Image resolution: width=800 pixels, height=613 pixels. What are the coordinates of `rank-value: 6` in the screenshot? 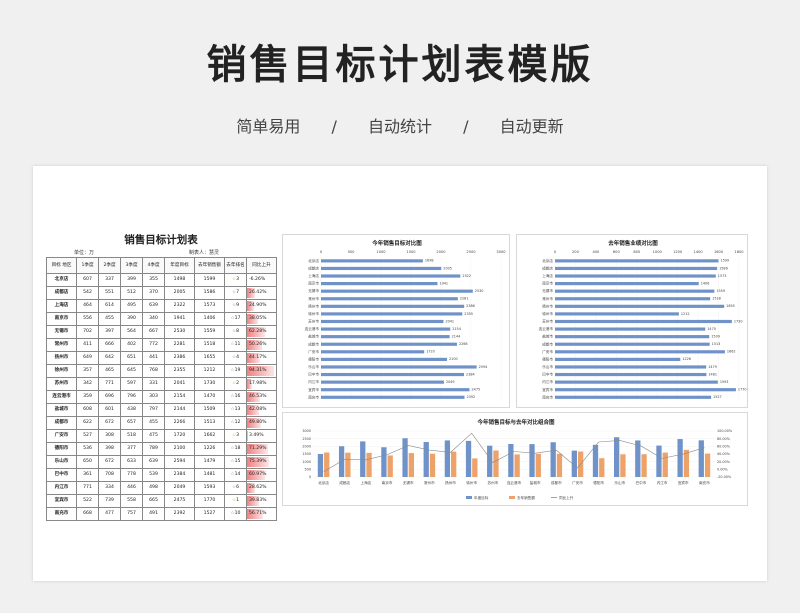 It's located at (238, 487).